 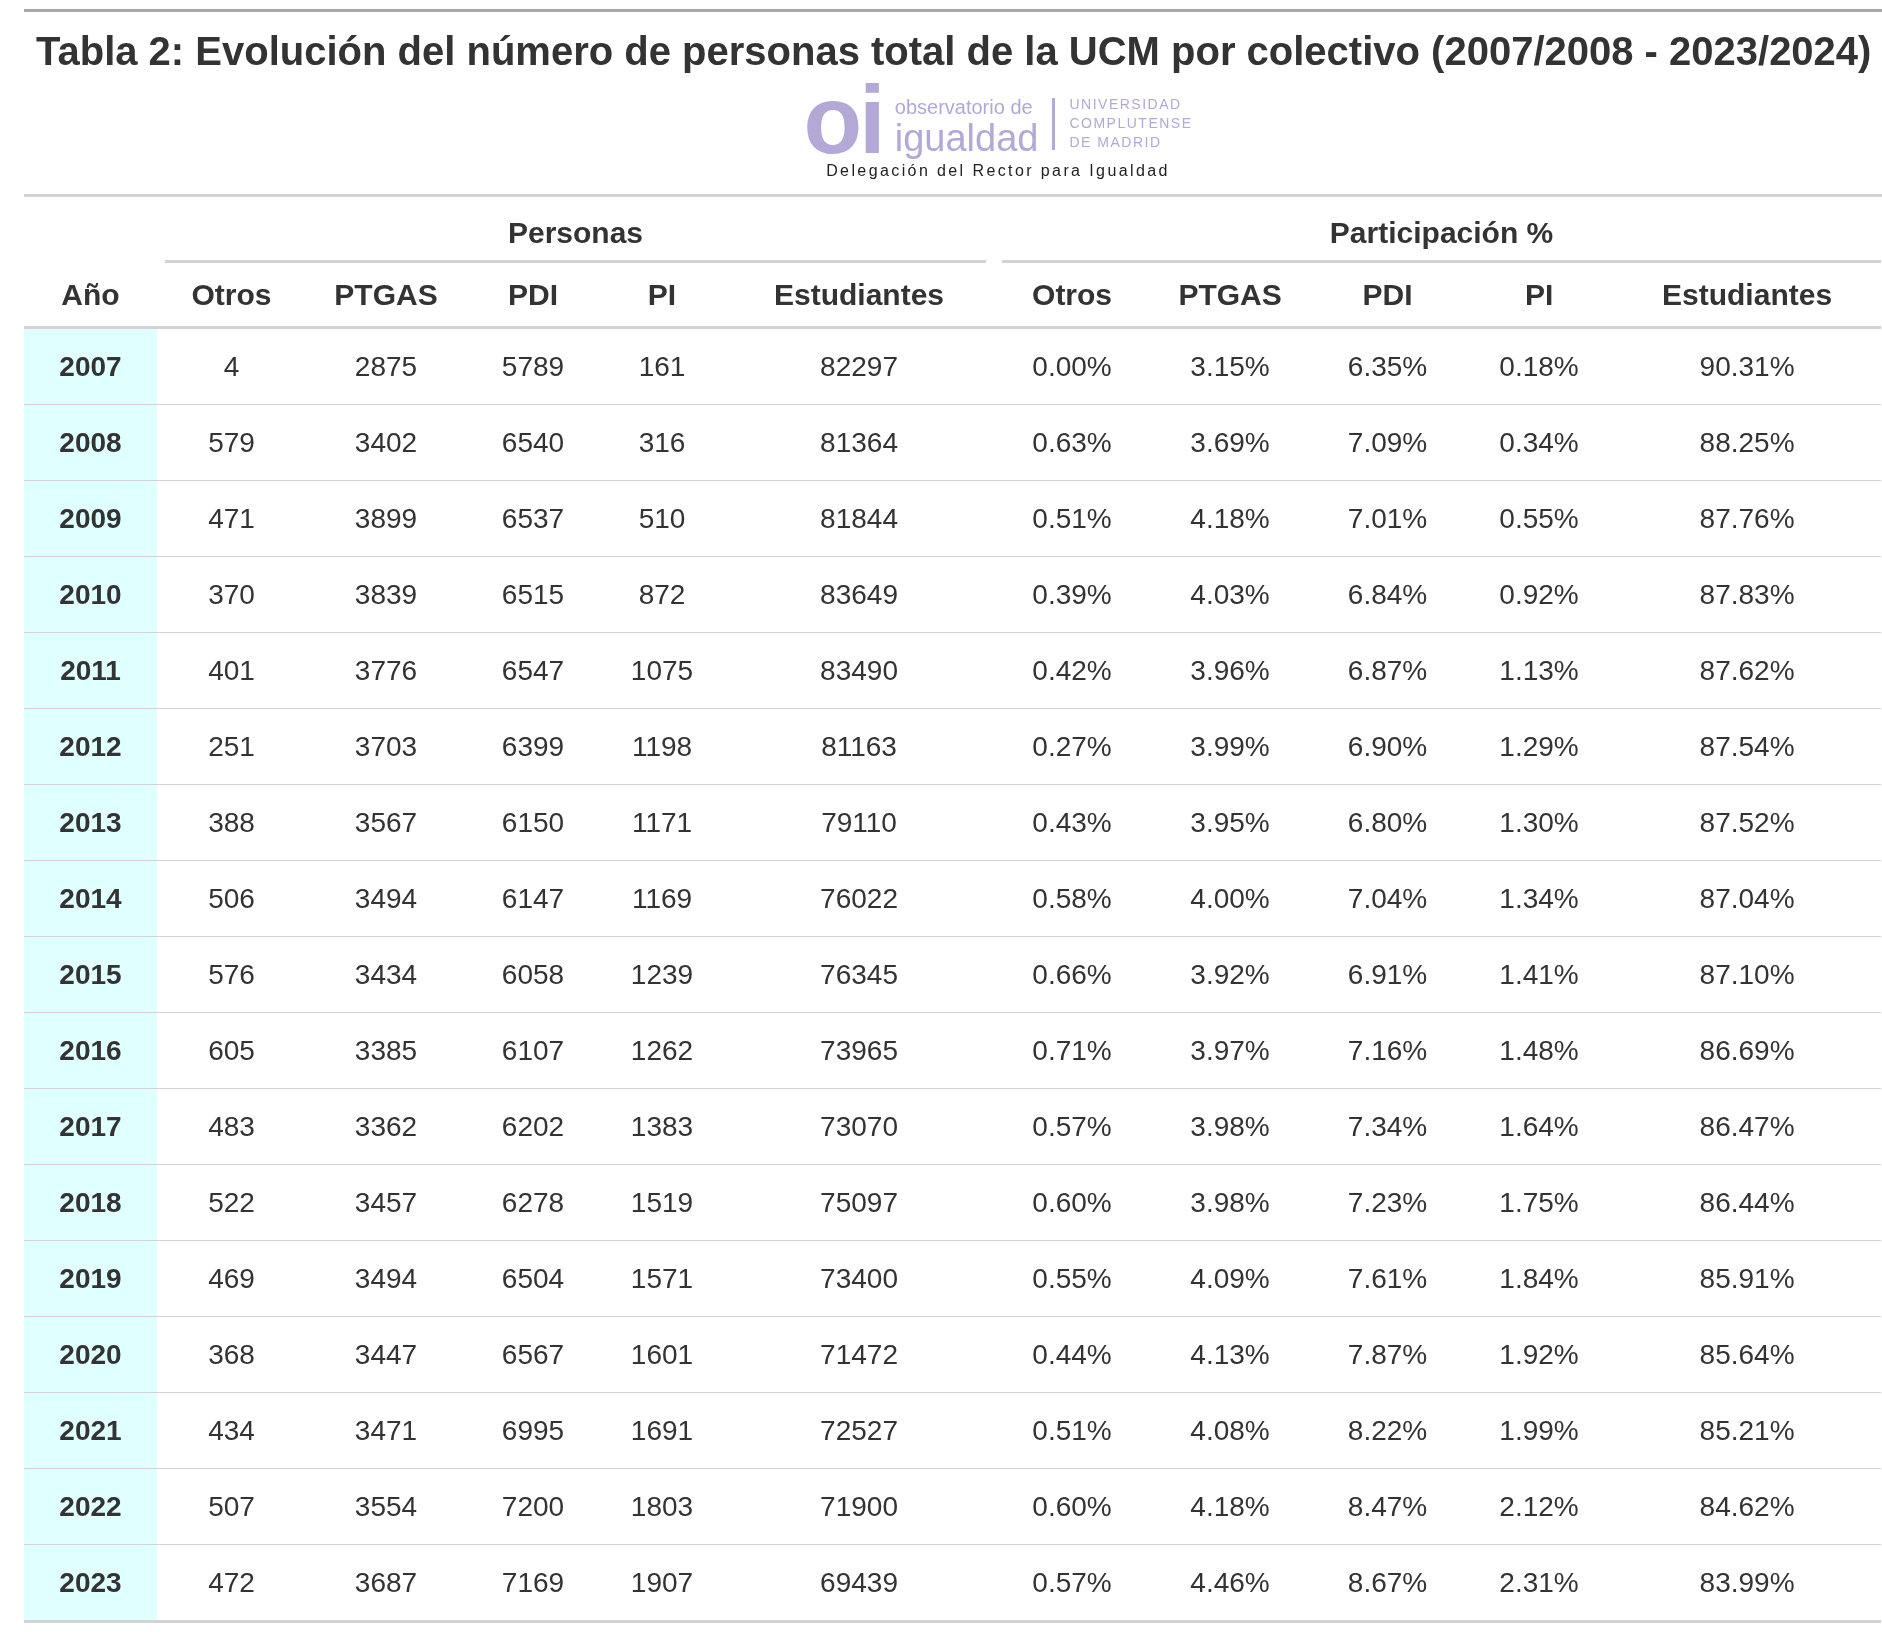 I want to click on table-cell: 3554, so click(x=386, y=1506).